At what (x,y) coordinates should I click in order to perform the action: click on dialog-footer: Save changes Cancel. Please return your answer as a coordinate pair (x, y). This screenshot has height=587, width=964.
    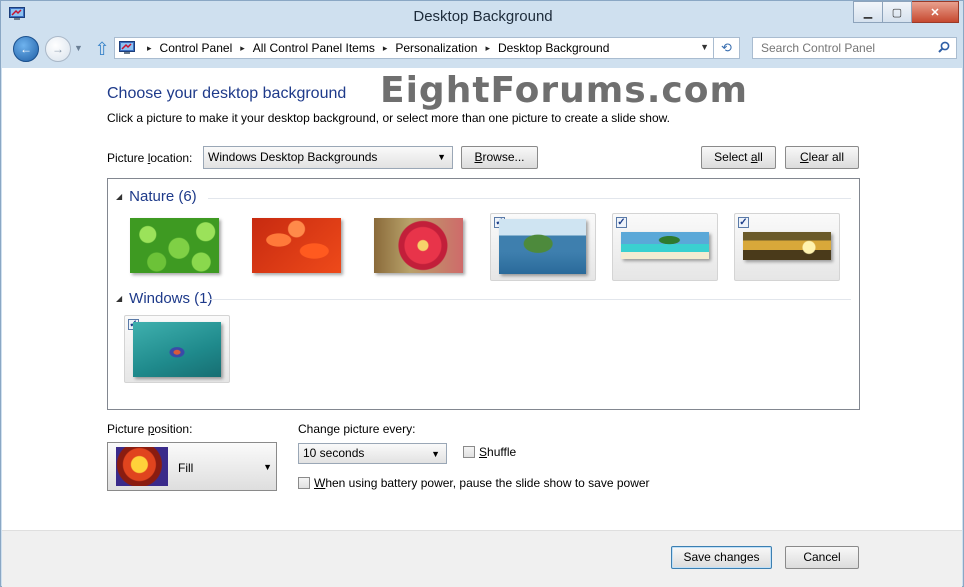
    Looking at the image, I should click on (482, 558).